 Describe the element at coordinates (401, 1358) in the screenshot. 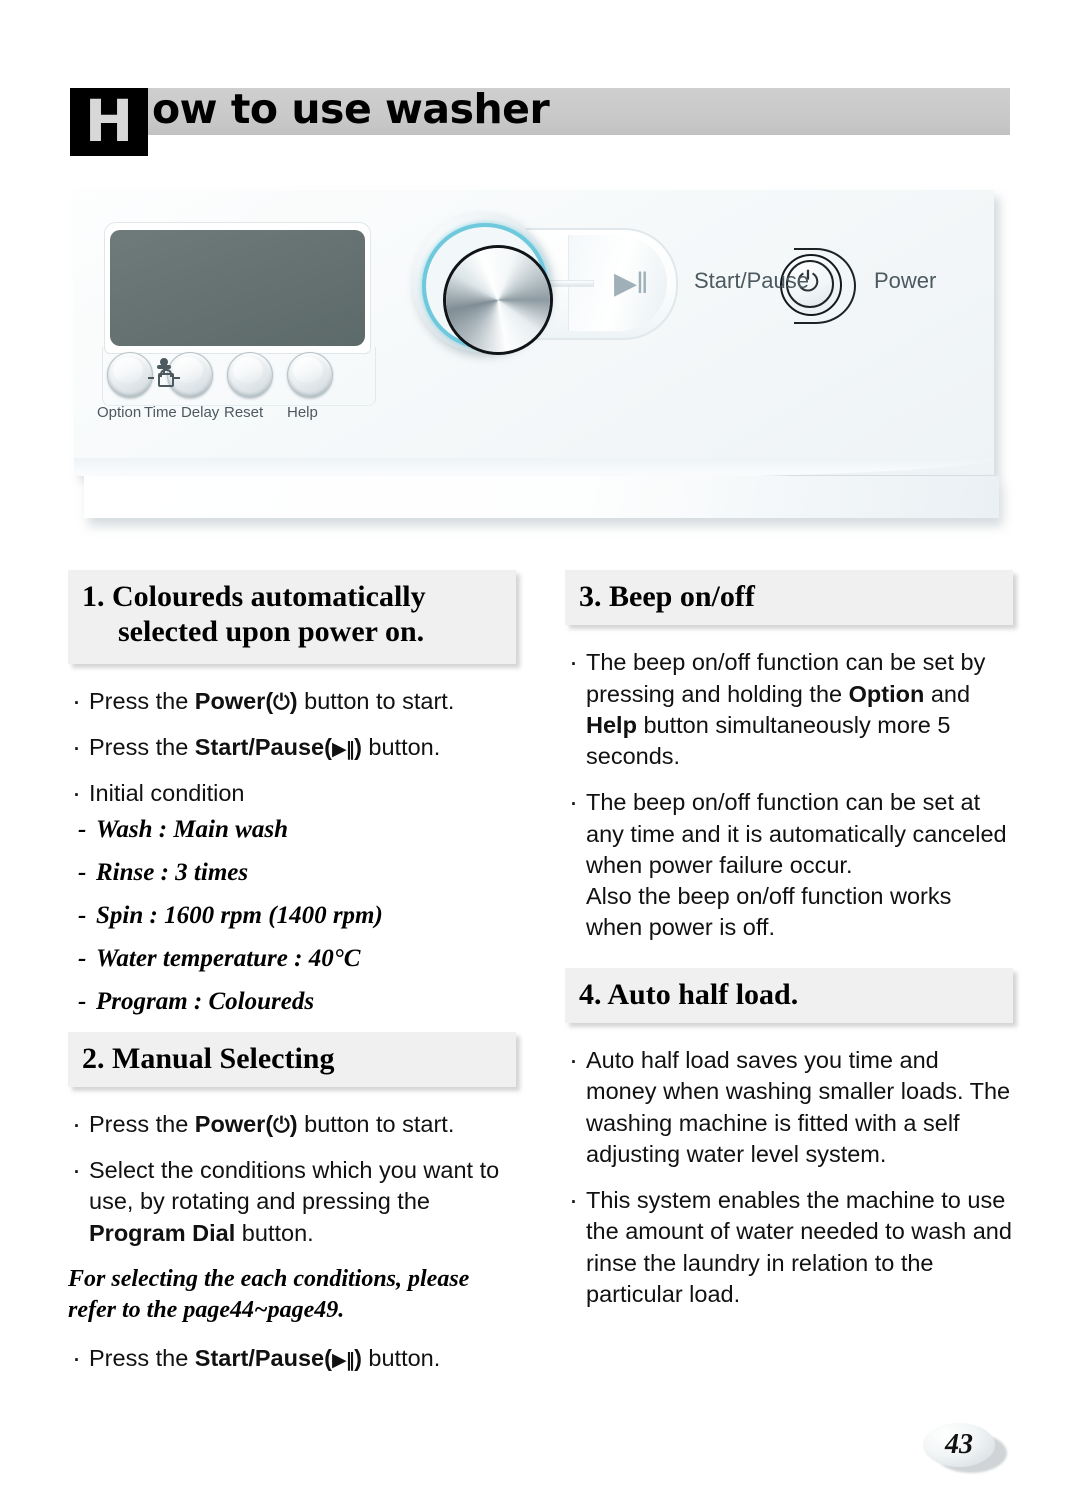

I see `s2-b3-post: button.` at that location.